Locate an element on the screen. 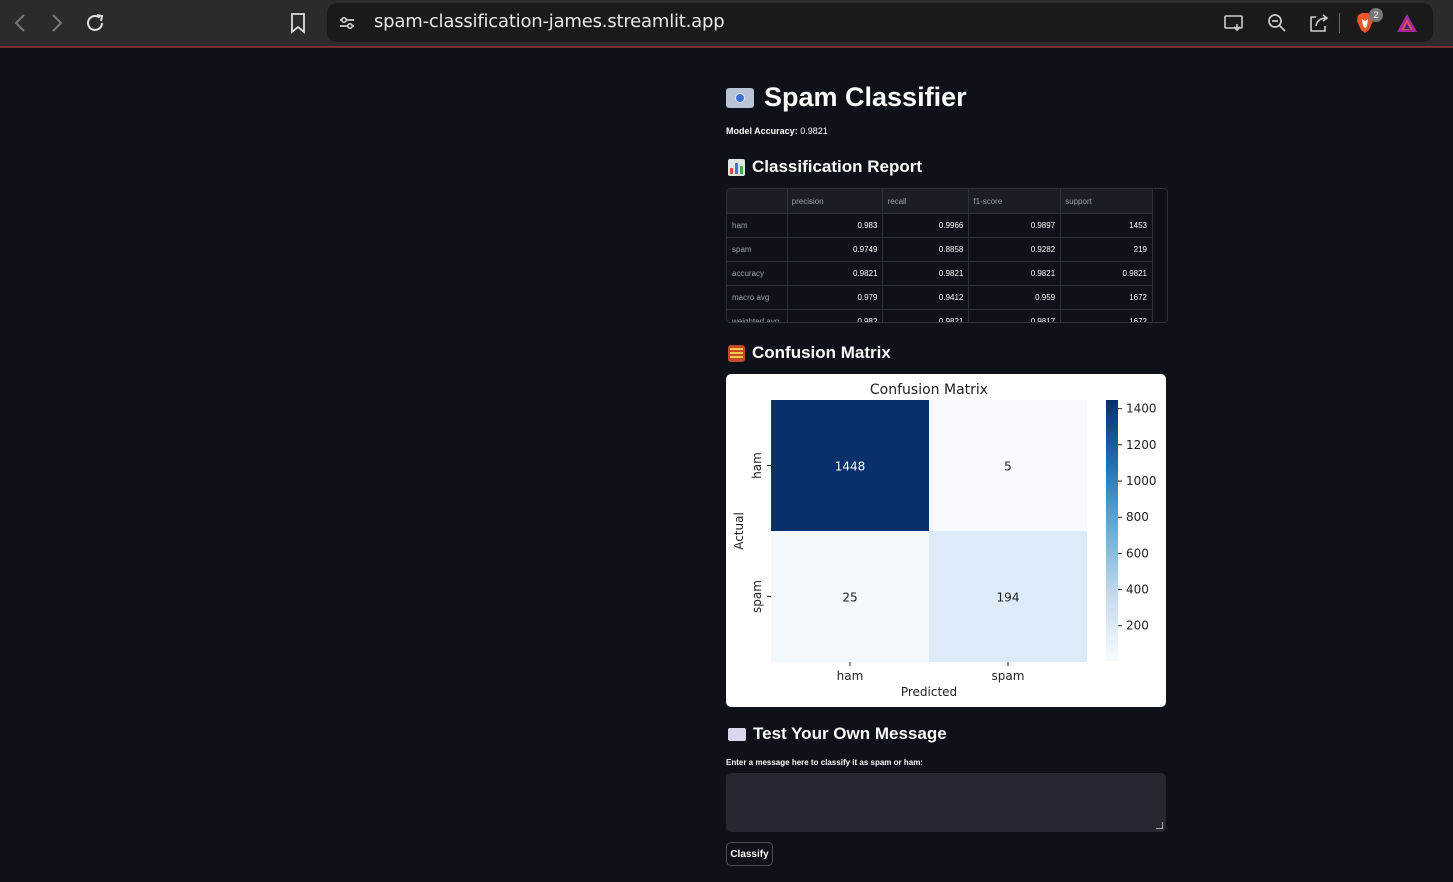  table-cell: 0.982 is located at coordinates (835, 315).